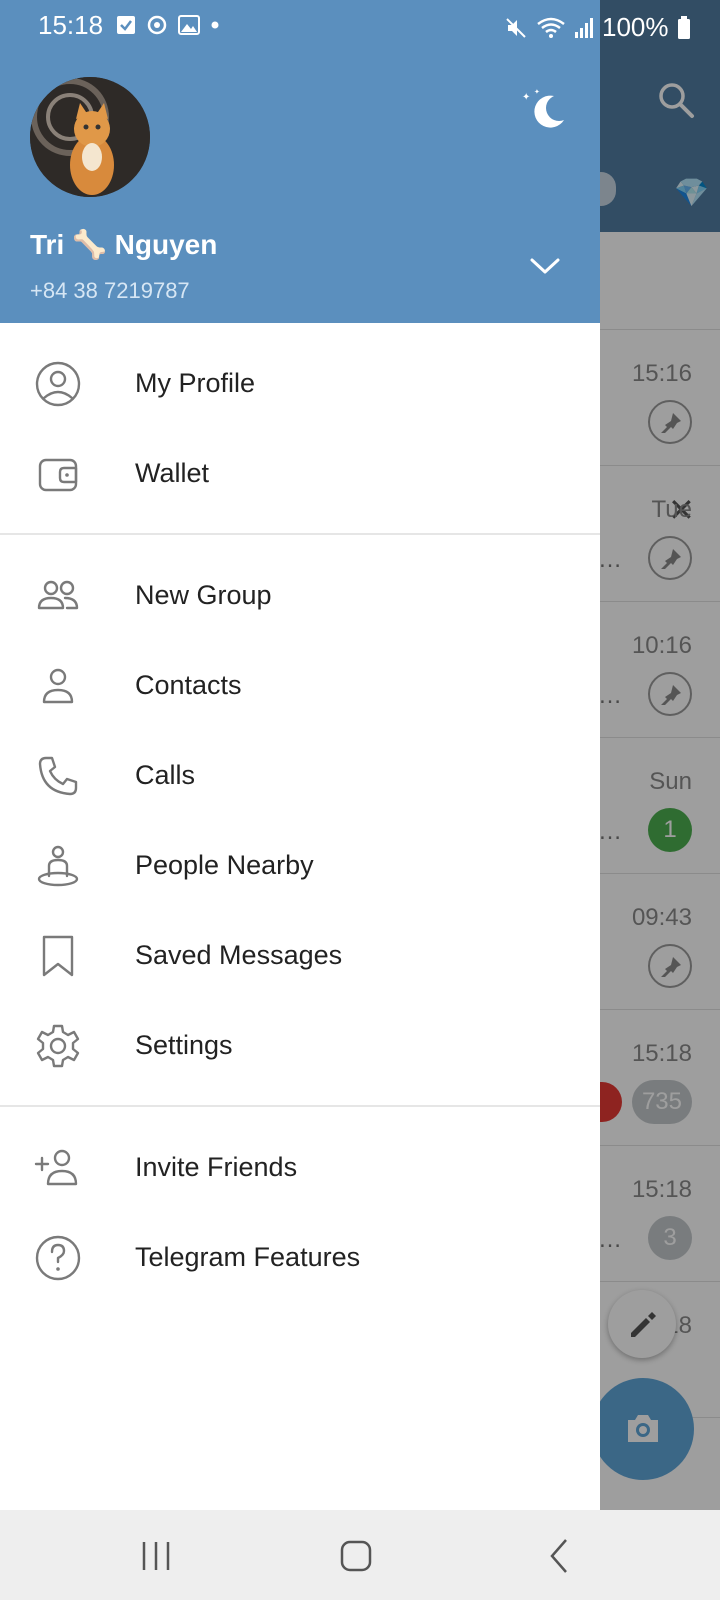 The image size is (720, 1600). I want to click on menu-item-my-profile: My Profile, so click(300, 383).